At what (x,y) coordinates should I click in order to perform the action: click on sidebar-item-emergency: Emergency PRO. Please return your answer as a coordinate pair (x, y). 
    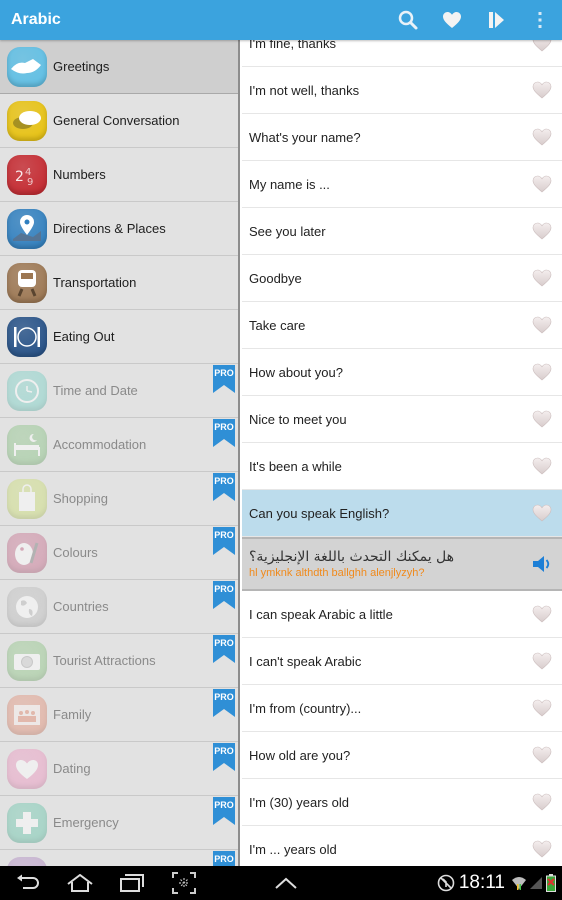
    Looking at the image, I should click on (119, 823).